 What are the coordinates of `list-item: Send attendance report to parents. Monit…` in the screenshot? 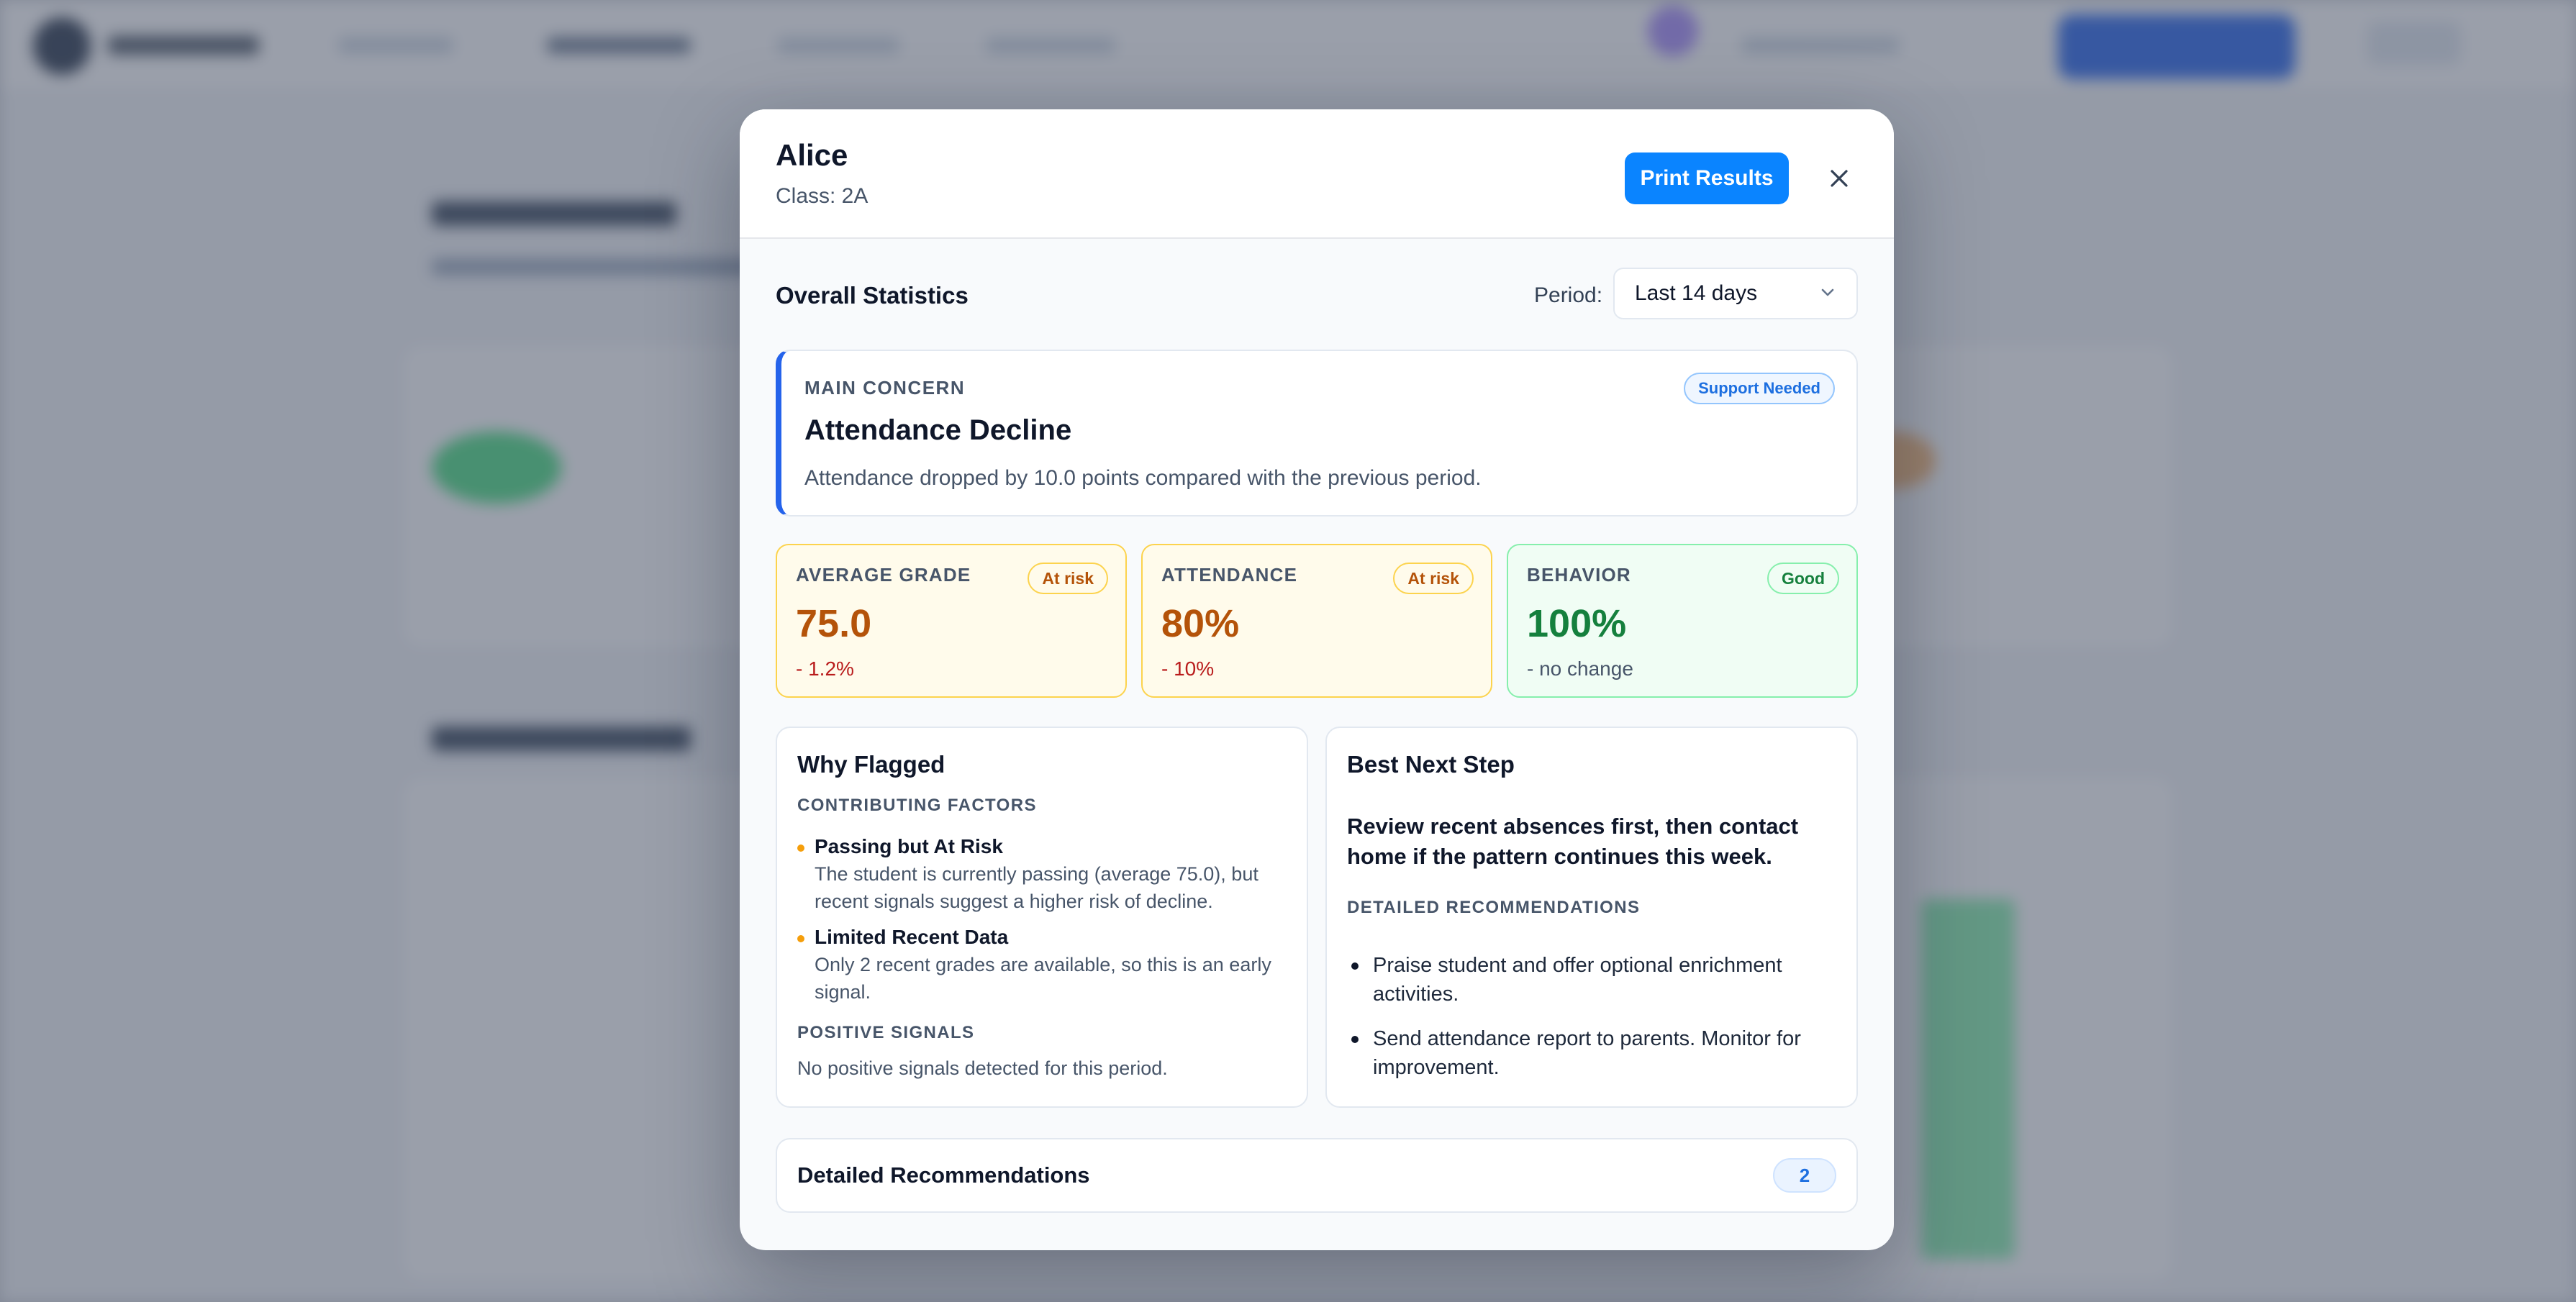 It's located at (1591, 1053).